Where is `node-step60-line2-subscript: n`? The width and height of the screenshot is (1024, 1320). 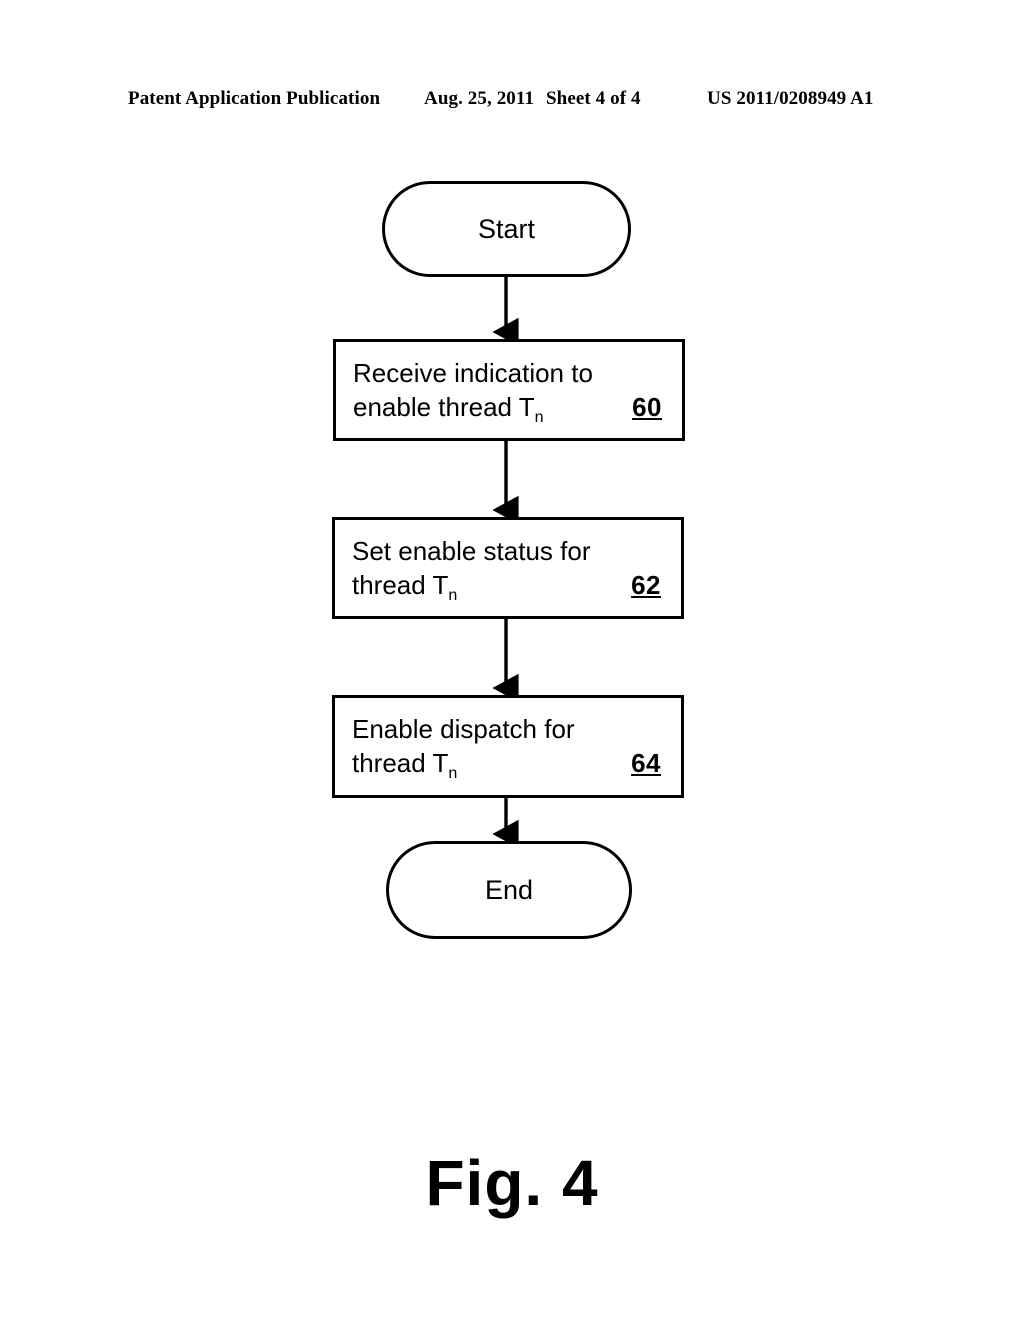
node-step60-line2-subscript: n is located at coordinates (539, 417).